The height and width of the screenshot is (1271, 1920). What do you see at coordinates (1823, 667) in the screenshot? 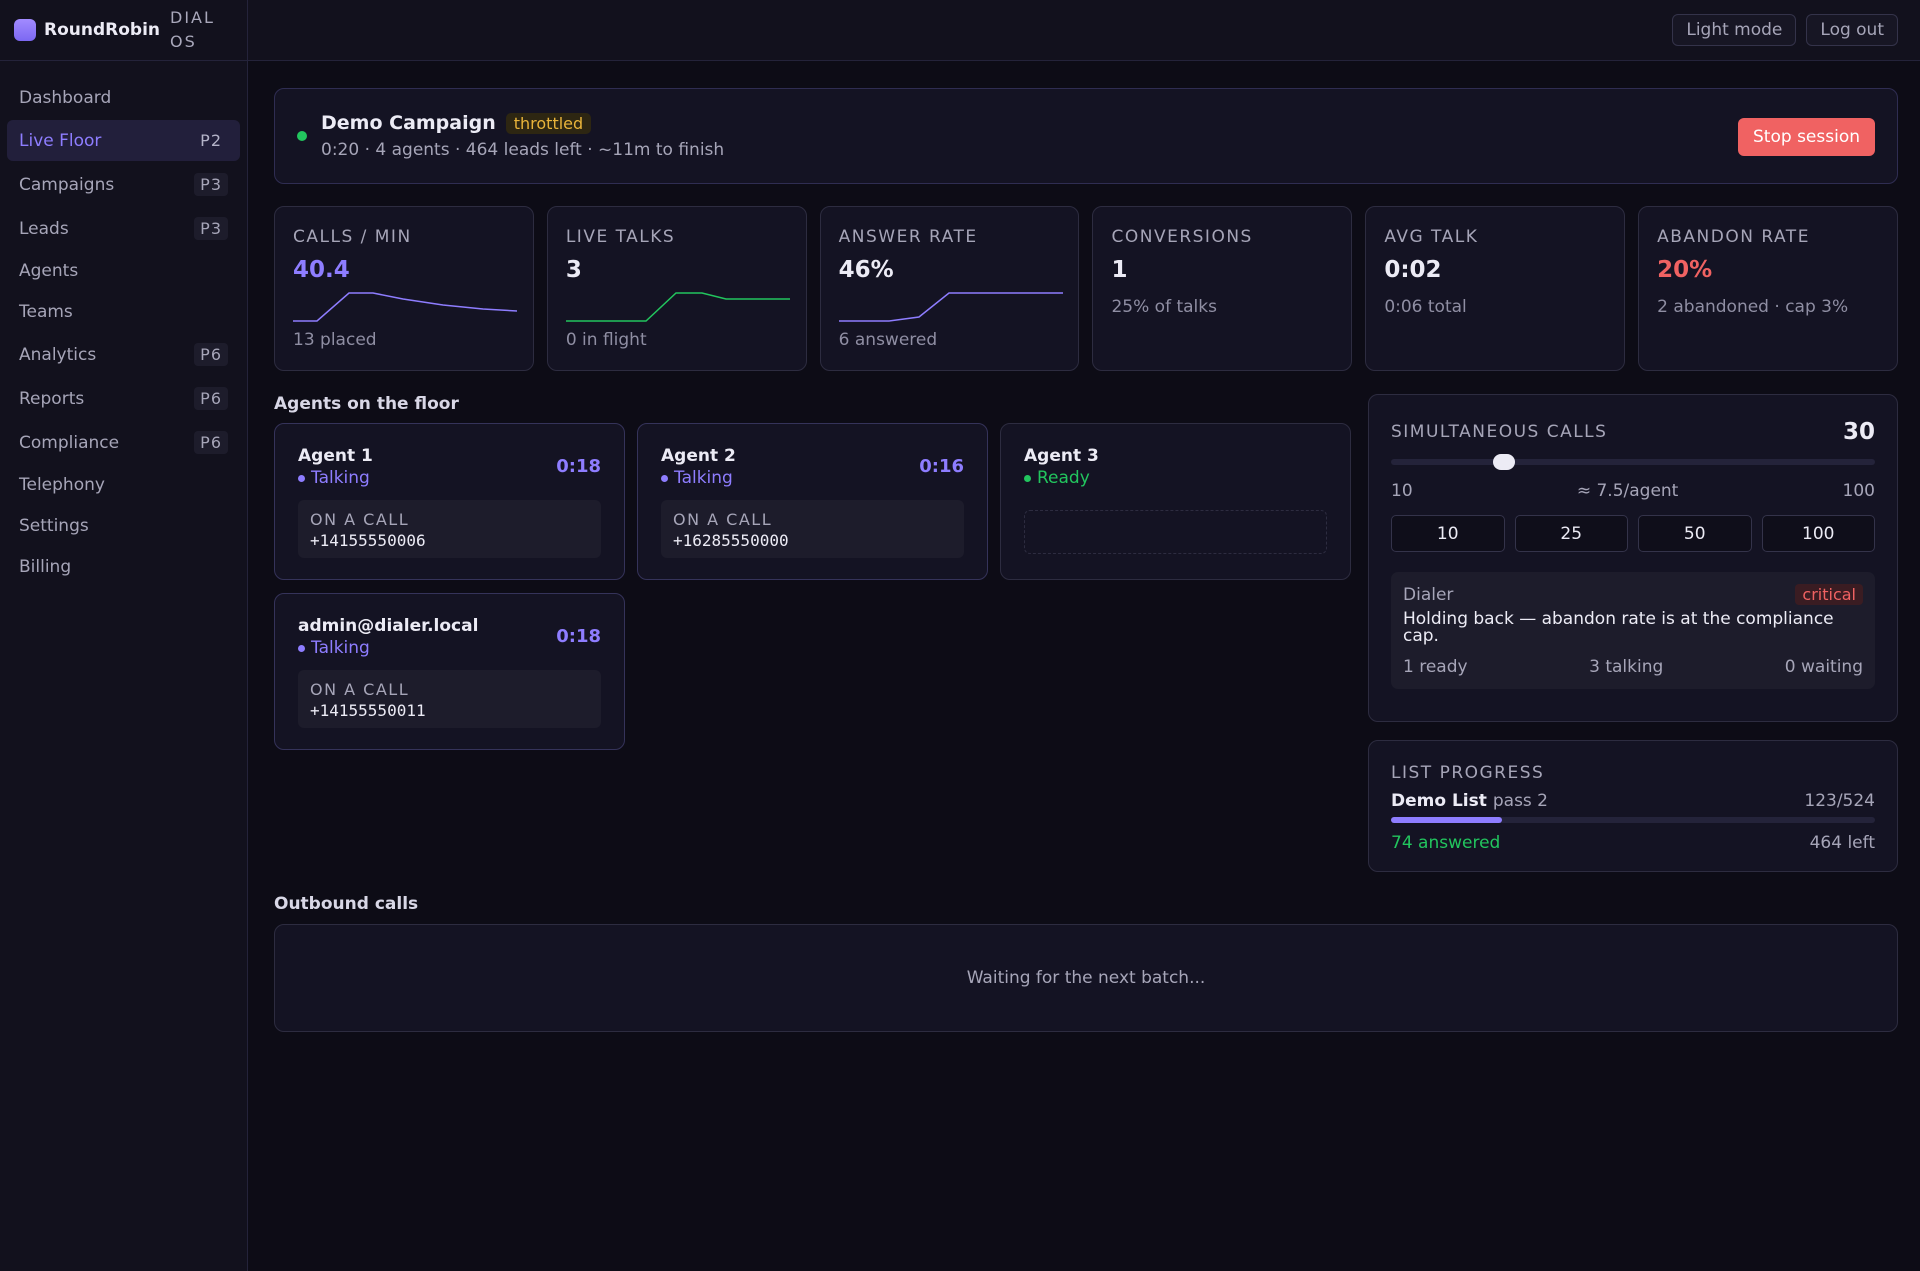
I see `waiting-count: 0 waiting` at bounding box center [1823, 667].